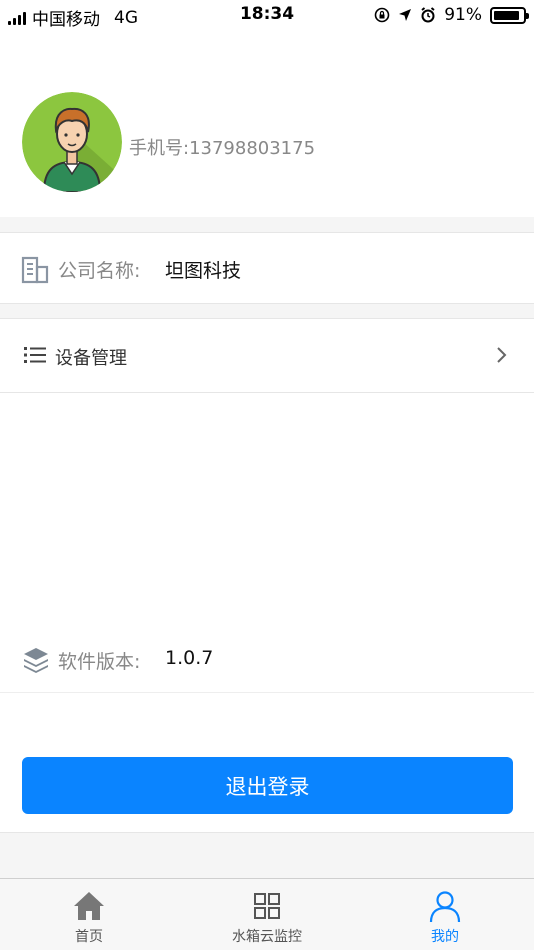 Image resolution: width=534 pixels, height=950 pixels. I want to click on chevron-right-icon, so click(502, 355).